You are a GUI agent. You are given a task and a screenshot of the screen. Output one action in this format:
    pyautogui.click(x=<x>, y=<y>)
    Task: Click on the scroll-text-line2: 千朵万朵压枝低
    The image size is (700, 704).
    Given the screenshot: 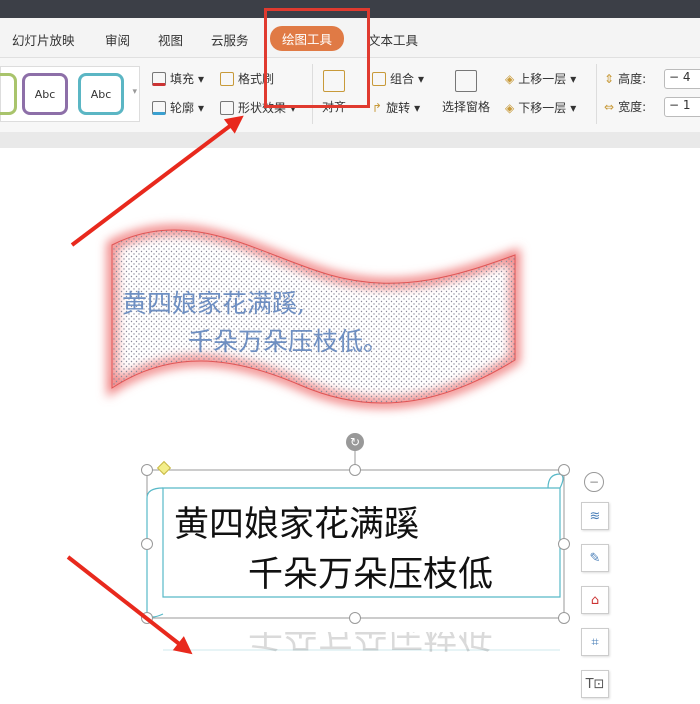 What is the action you would take?
    pyautogui.click(x=371, y=575)
    